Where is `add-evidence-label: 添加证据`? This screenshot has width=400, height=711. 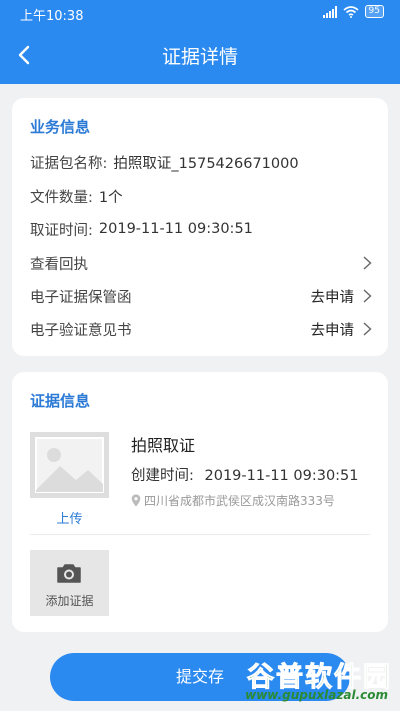
add-evidence-label: 添加证据 is located at coordinates (69, 601).